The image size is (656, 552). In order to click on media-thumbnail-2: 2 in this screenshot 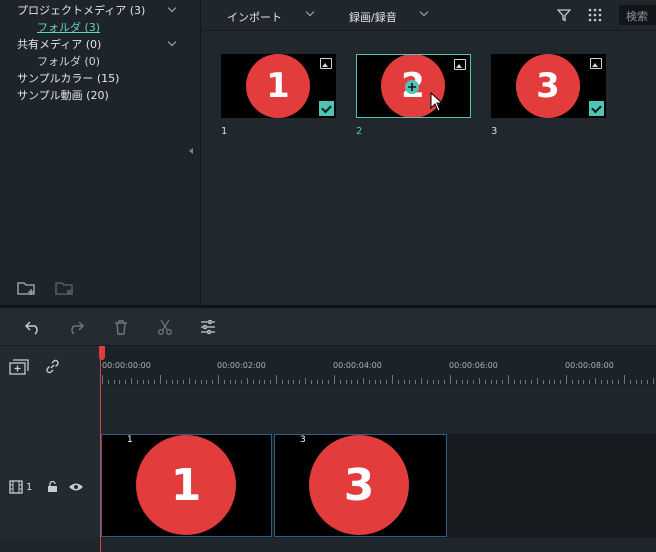, I will do `click(413, 86)`.